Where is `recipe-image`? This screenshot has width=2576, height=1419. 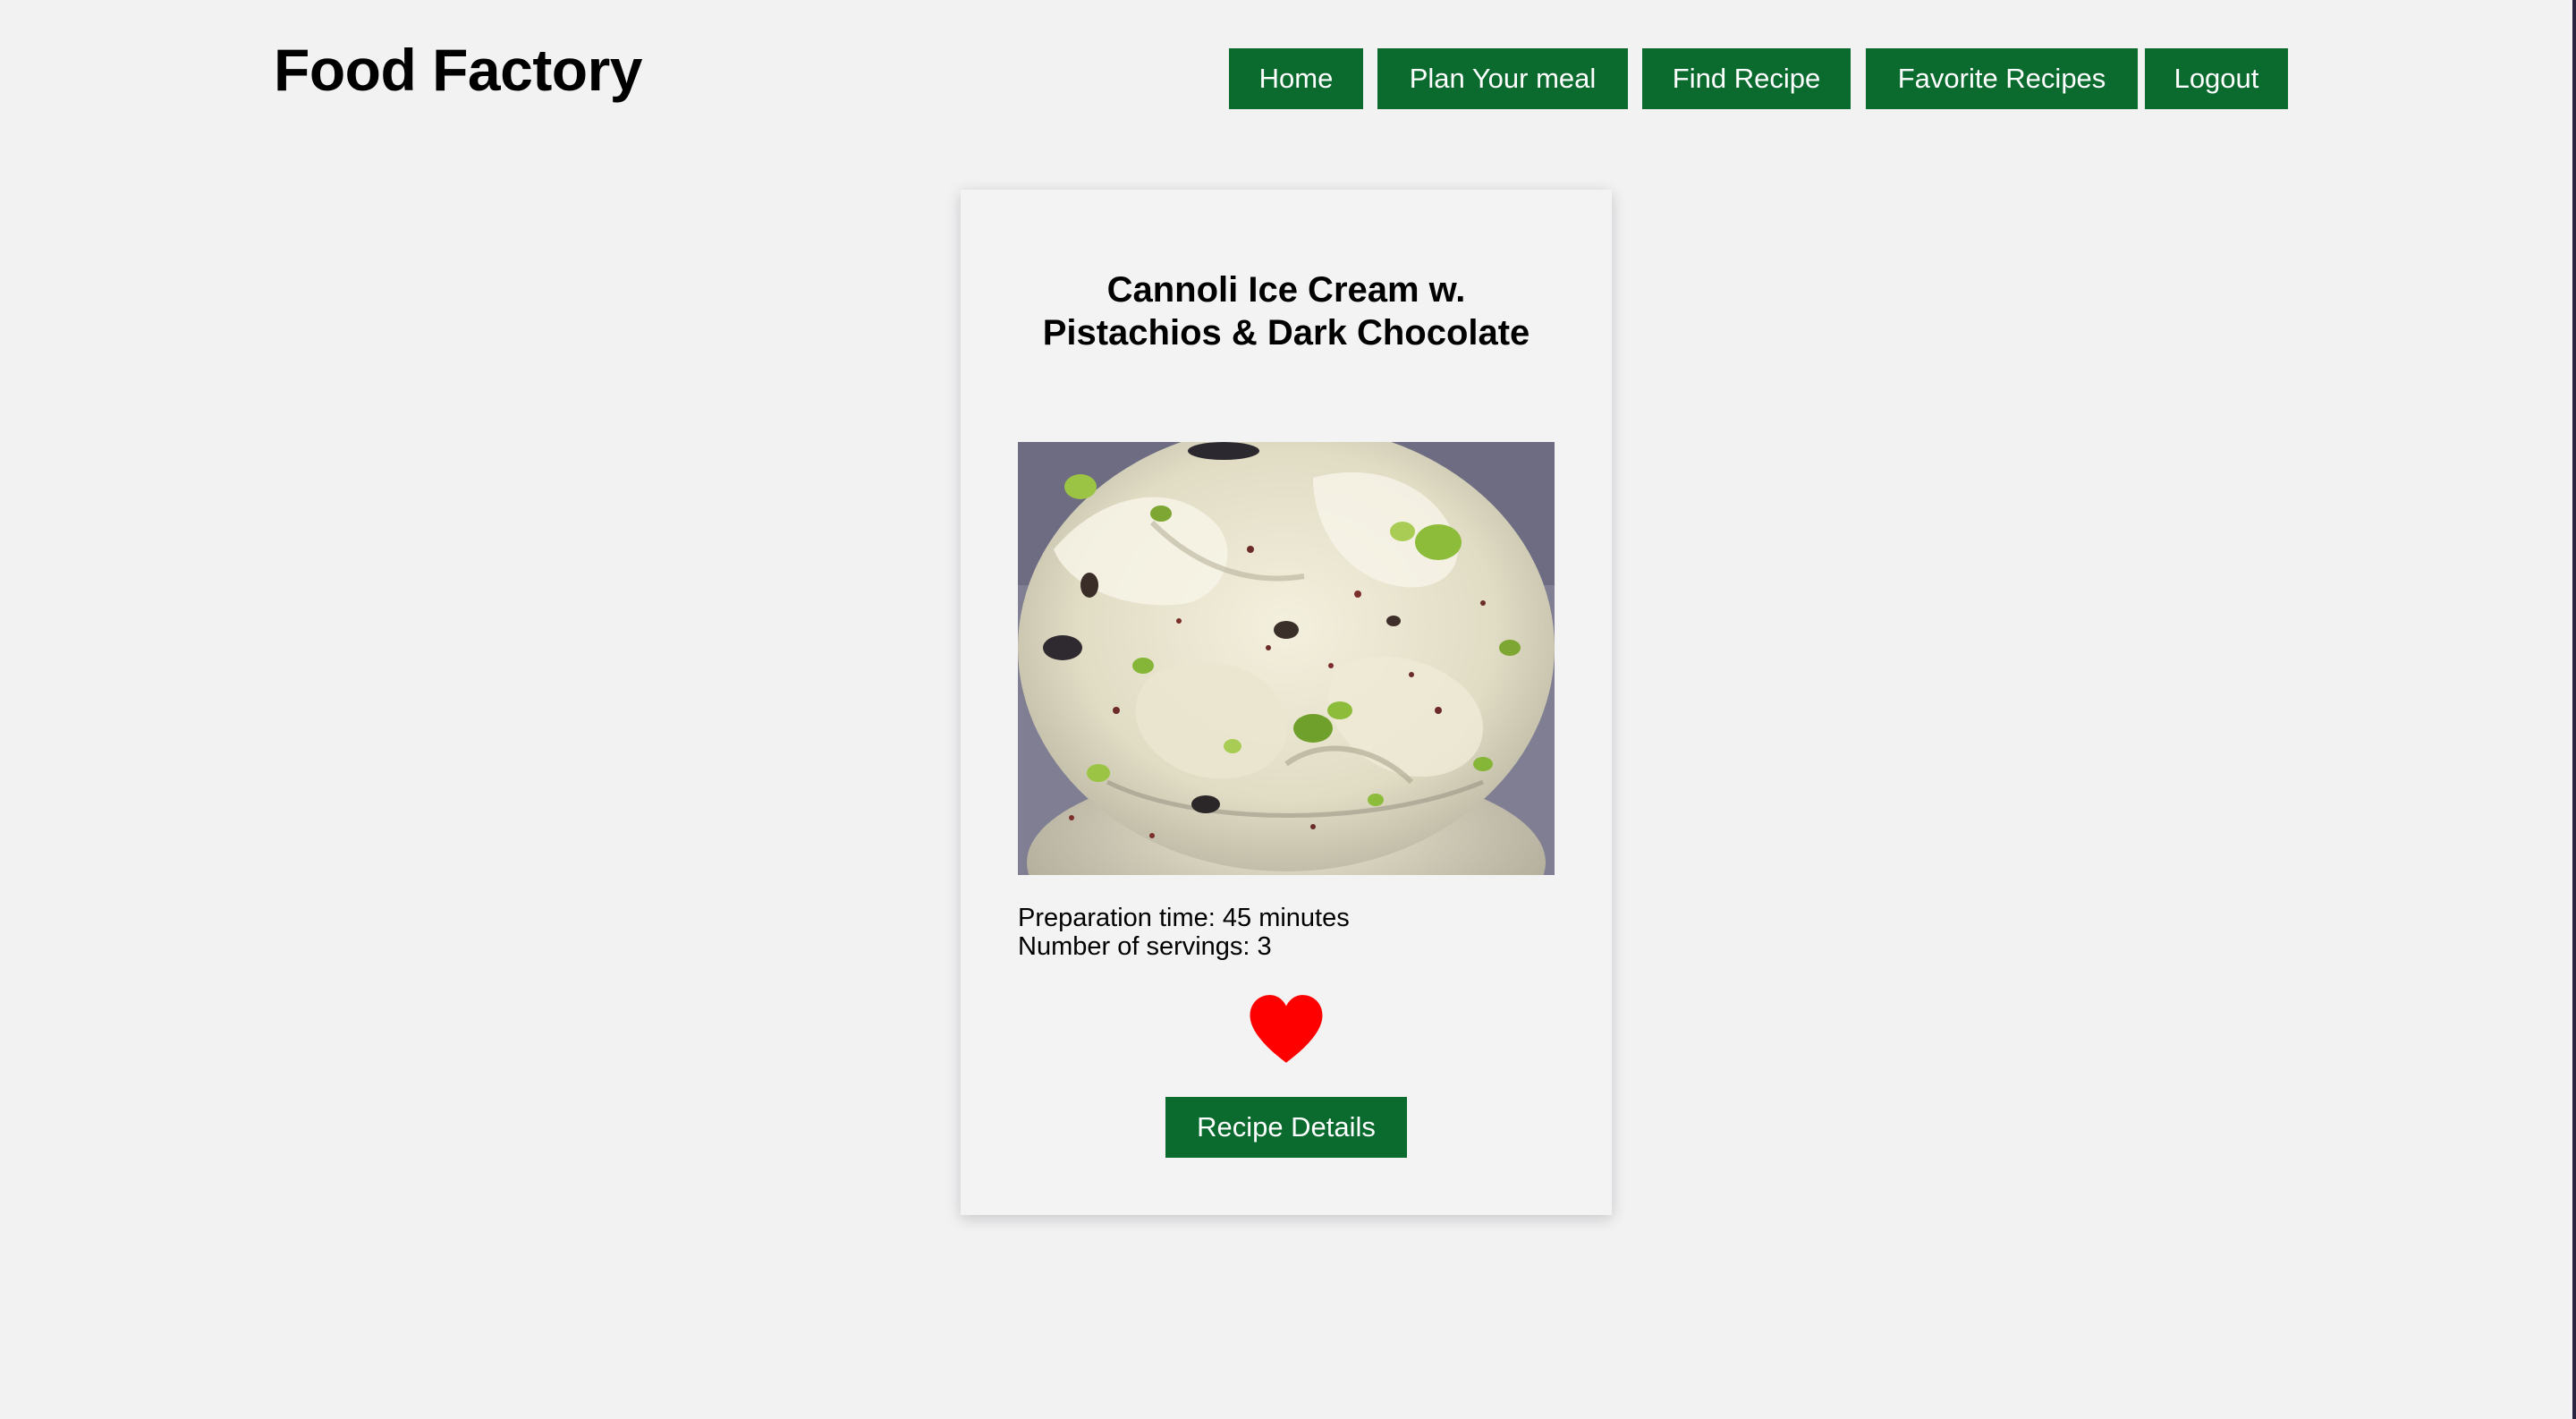
recipe-image is located at coordinates (1286, 658).